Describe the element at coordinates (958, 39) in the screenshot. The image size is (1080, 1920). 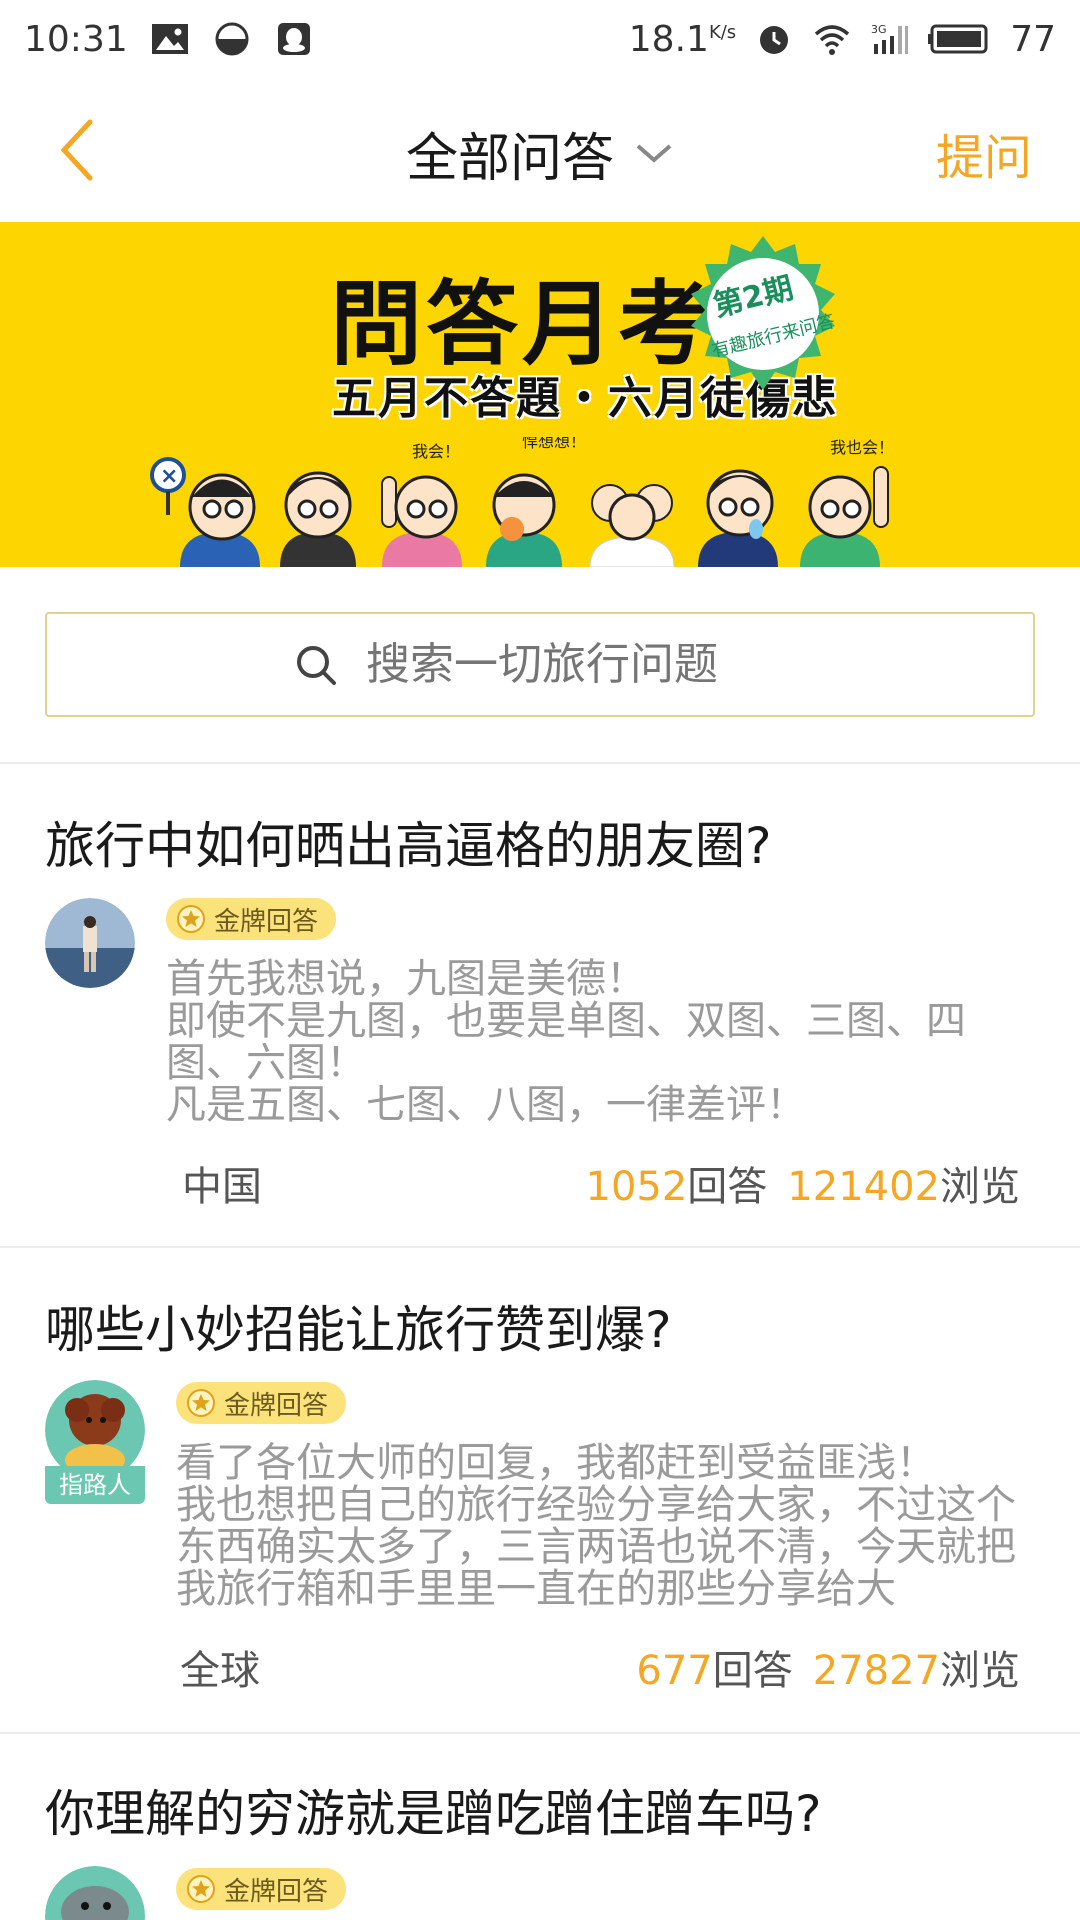
I see `battery-icon` at that location.